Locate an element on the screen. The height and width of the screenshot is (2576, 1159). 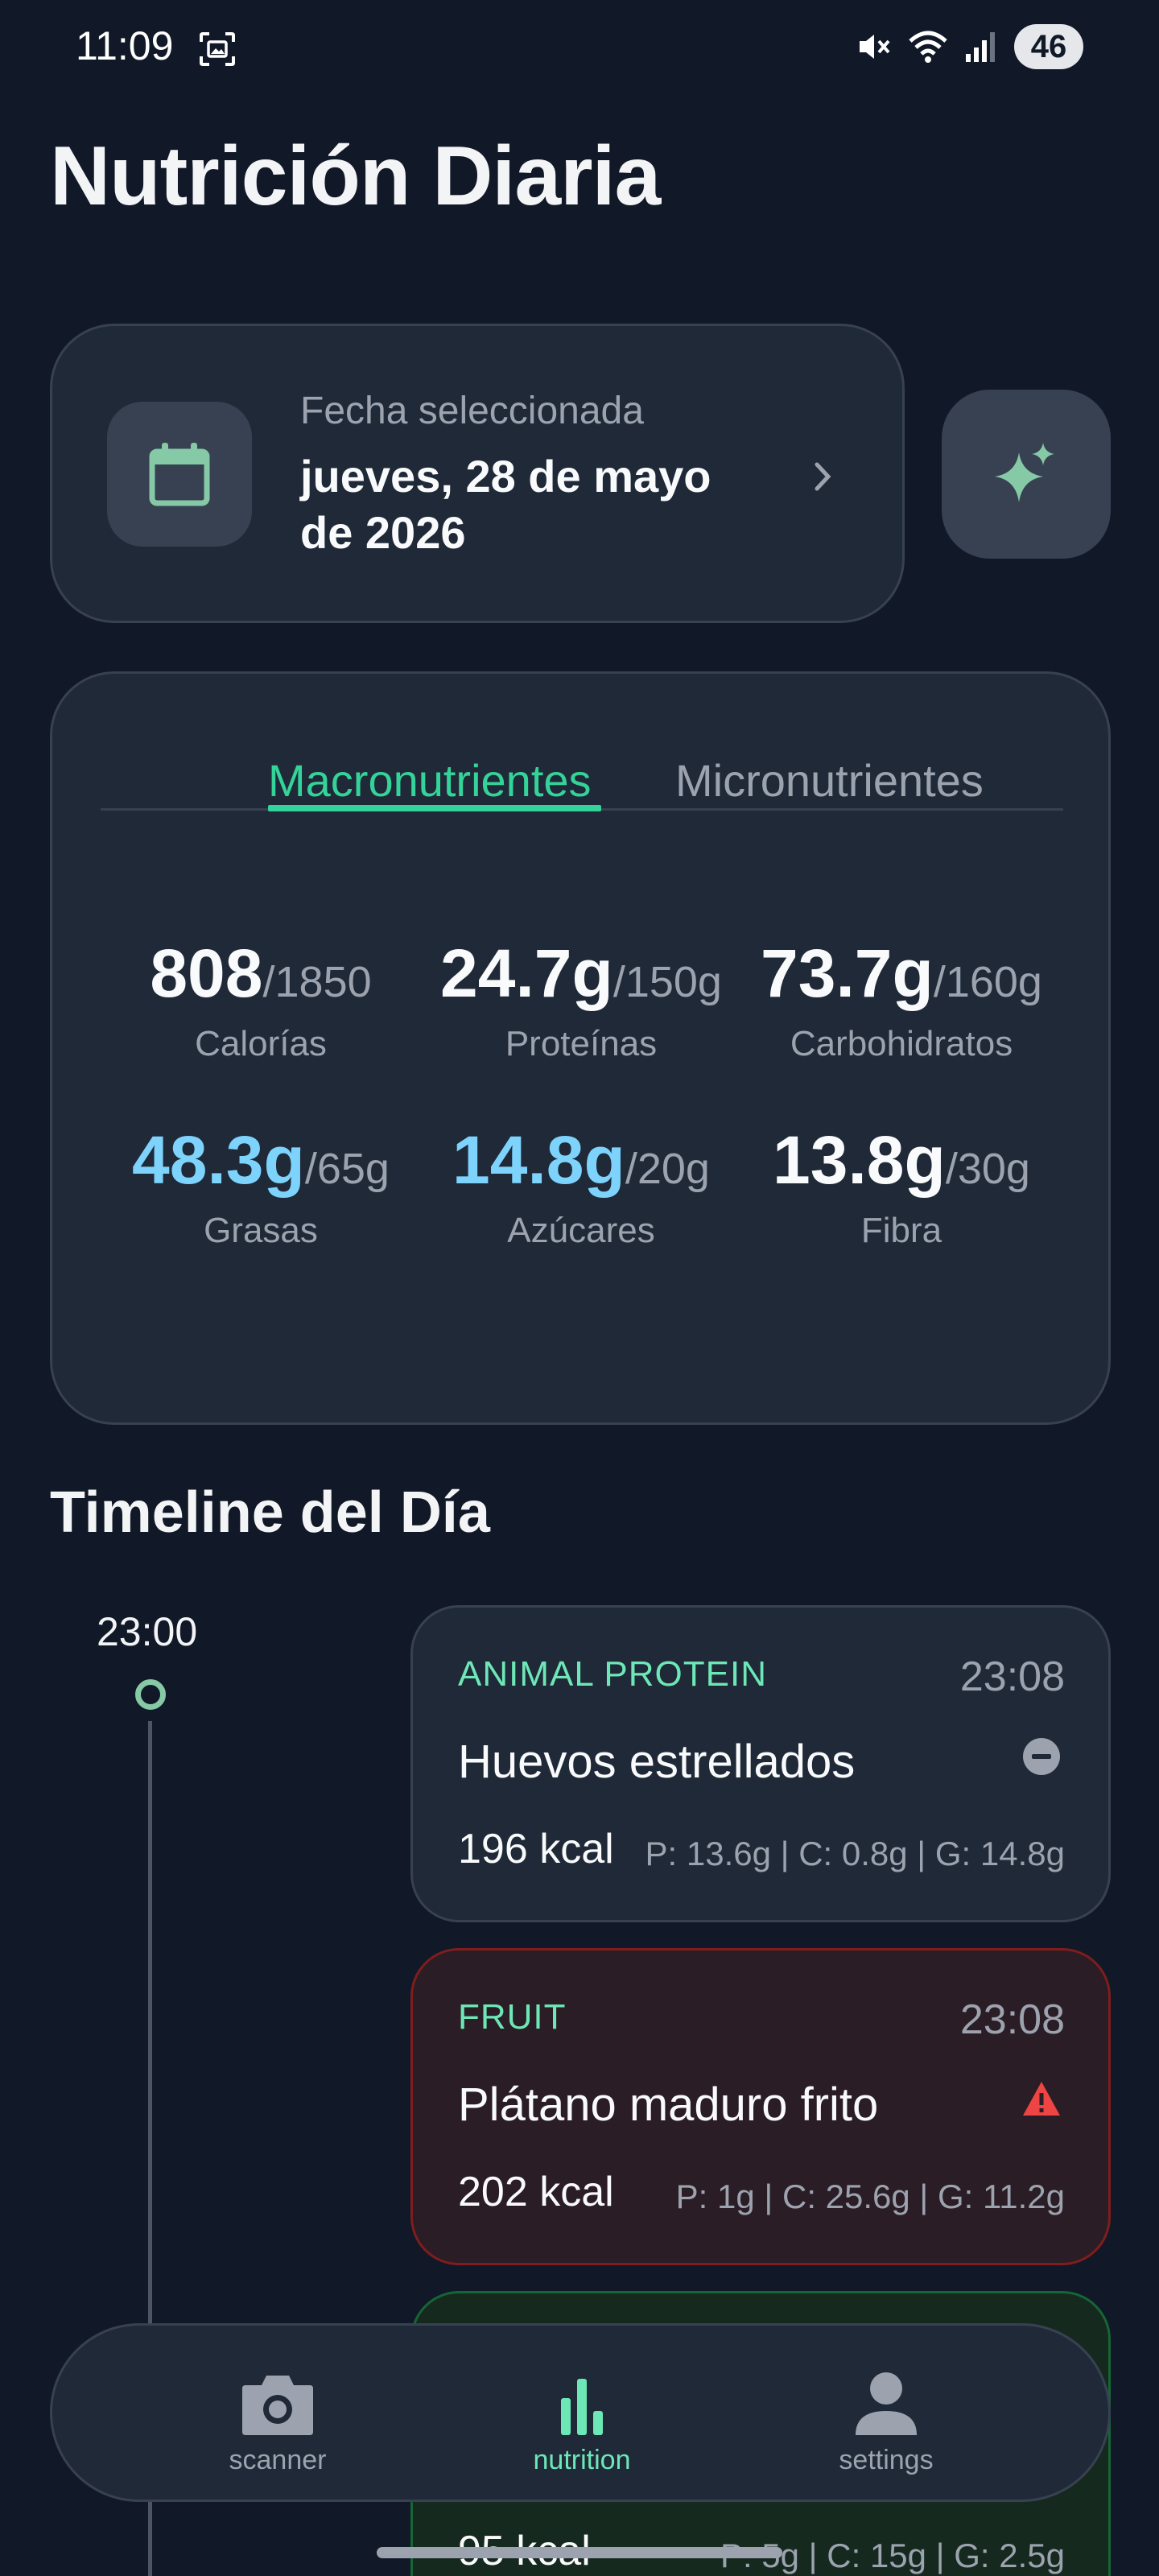
meal-name: Huevos estrellados is located at coordinates (657, 1762).